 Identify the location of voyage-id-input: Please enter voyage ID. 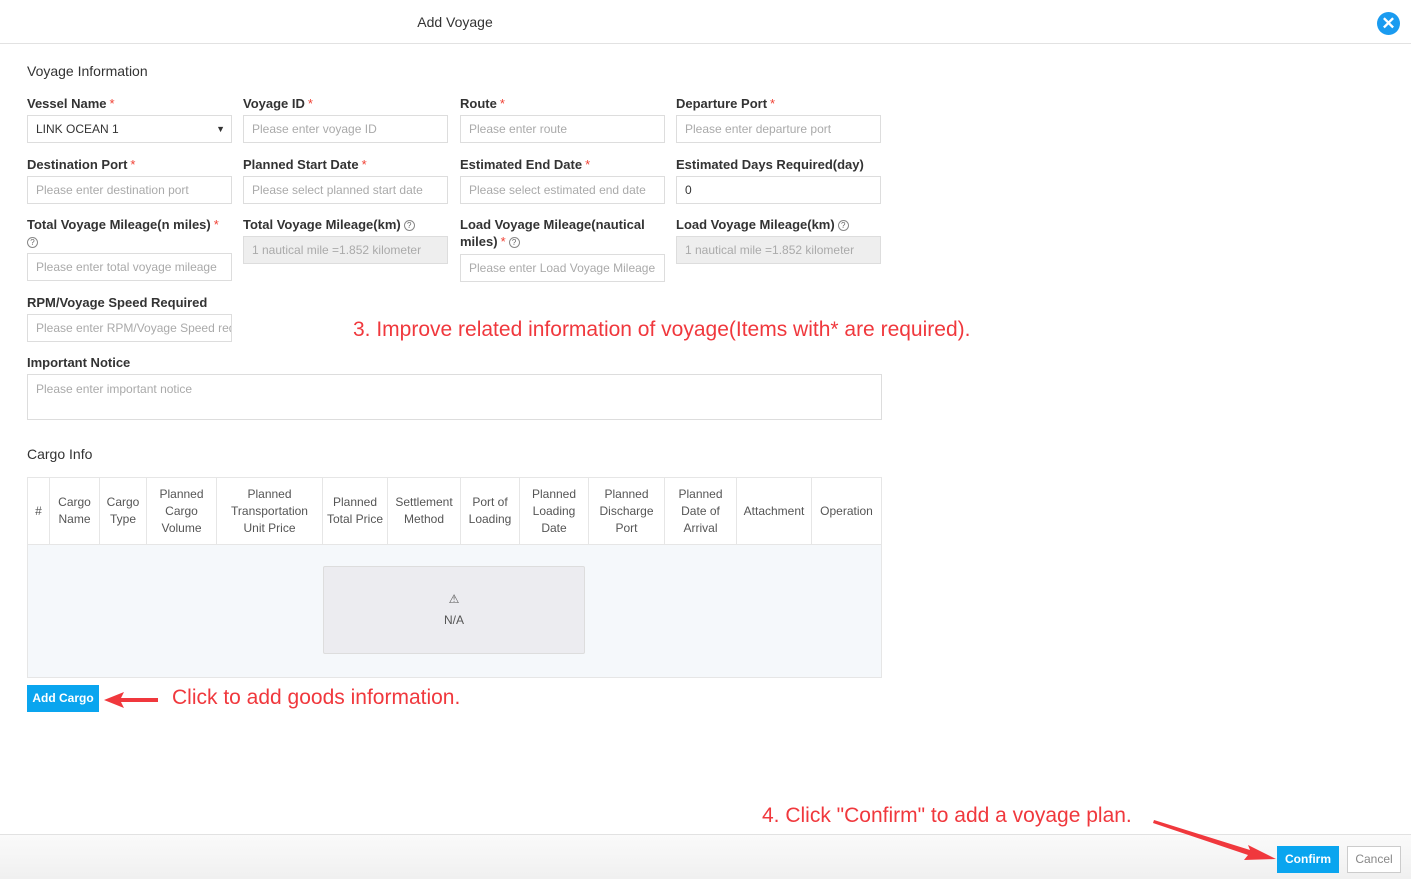
(345, 129).